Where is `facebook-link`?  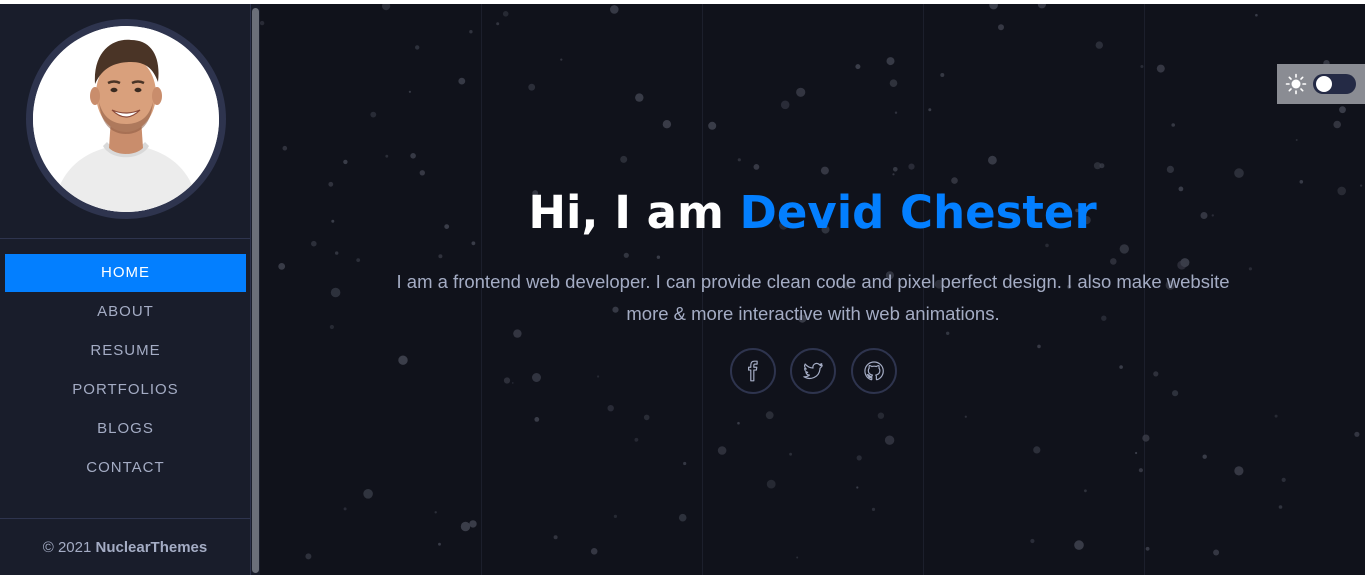 facebook-link is located at coordinates (753, 371).